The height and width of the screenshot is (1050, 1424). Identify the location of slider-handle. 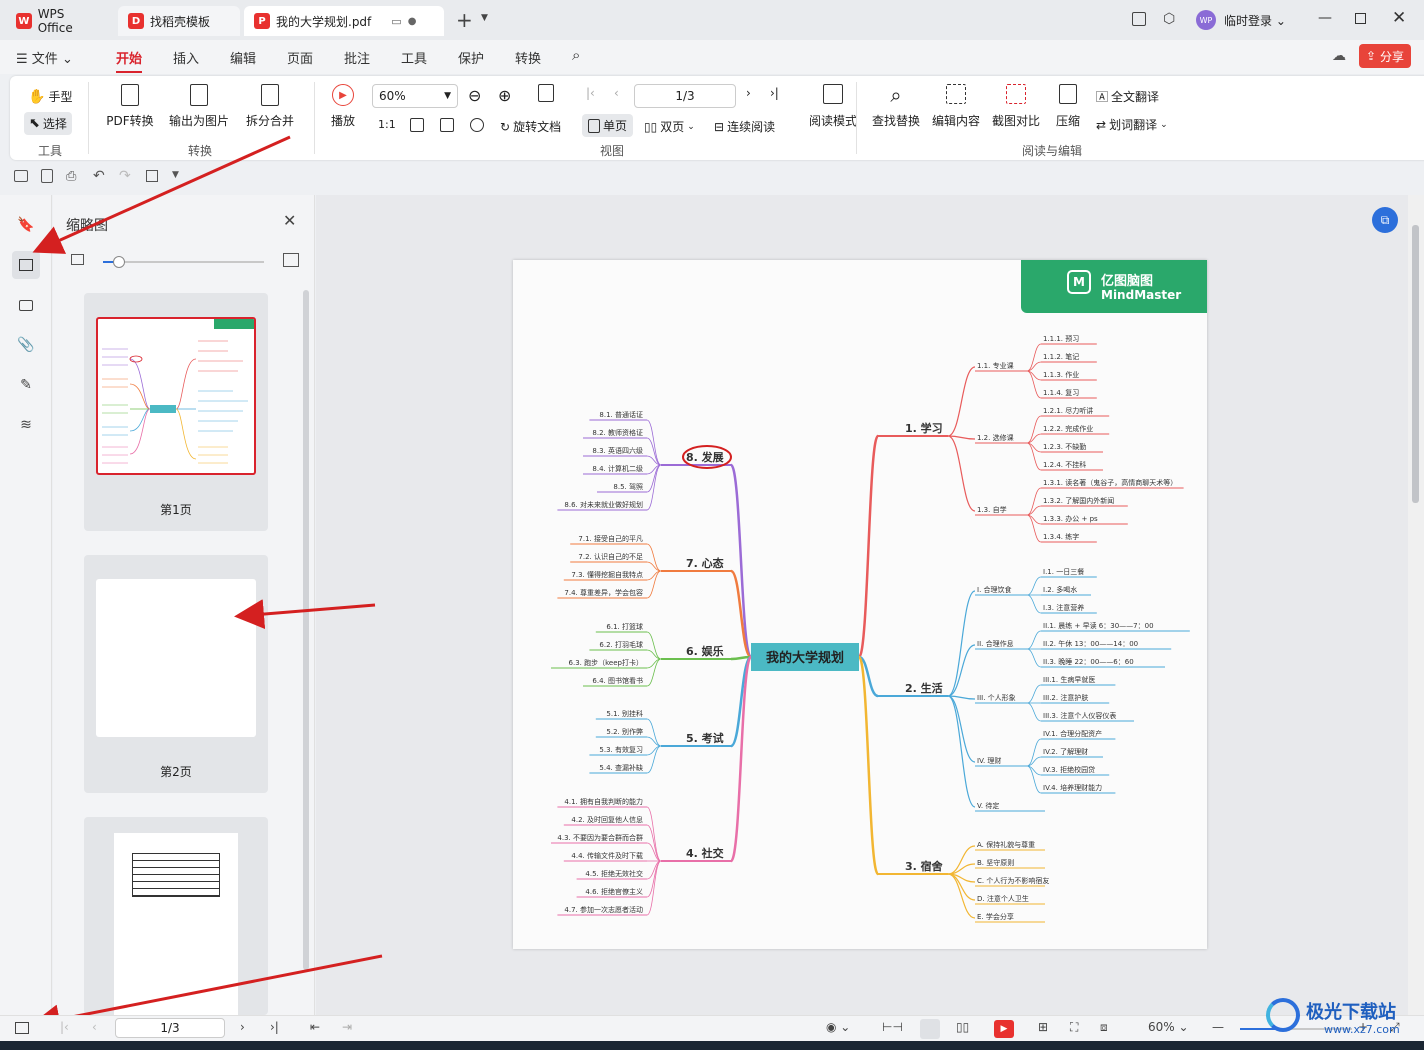
(119, 262).